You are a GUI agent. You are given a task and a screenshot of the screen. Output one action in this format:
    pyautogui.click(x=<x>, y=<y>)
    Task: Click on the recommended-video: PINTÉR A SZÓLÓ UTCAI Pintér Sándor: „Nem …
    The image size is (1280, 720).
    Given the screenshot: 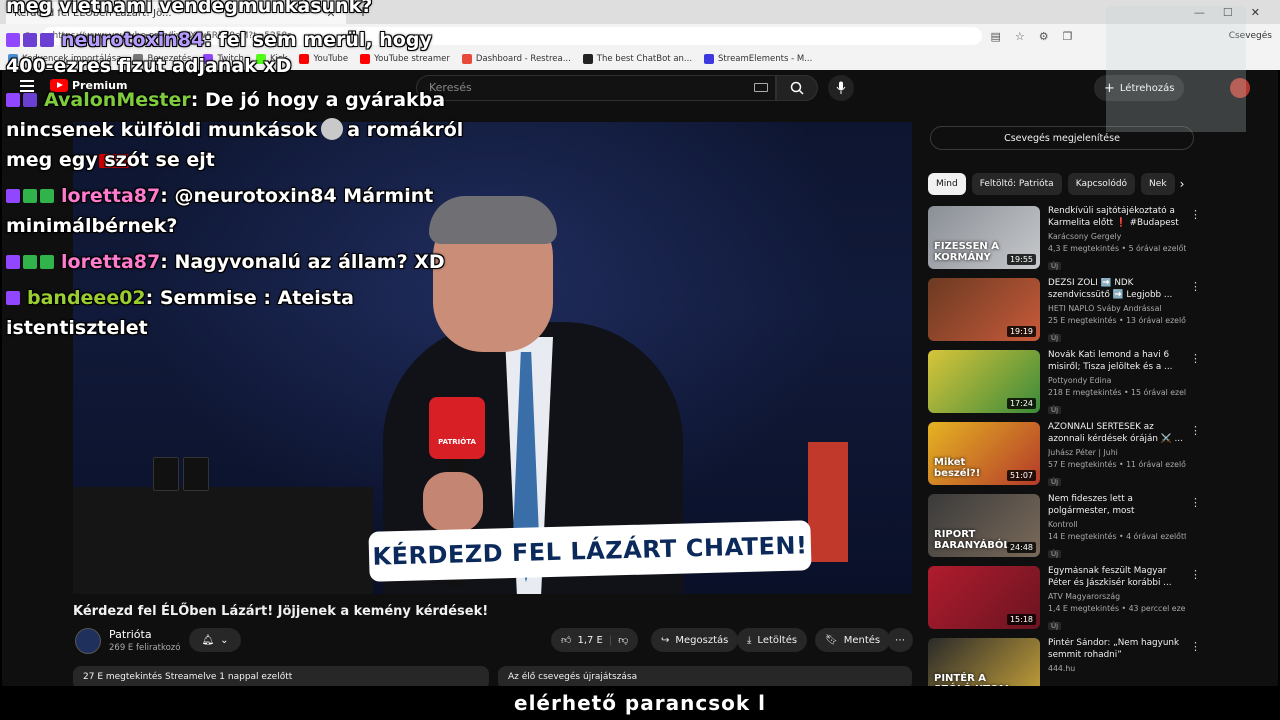 What is the action you would take?
    pyautogui.click(x=1064, y=662)
    